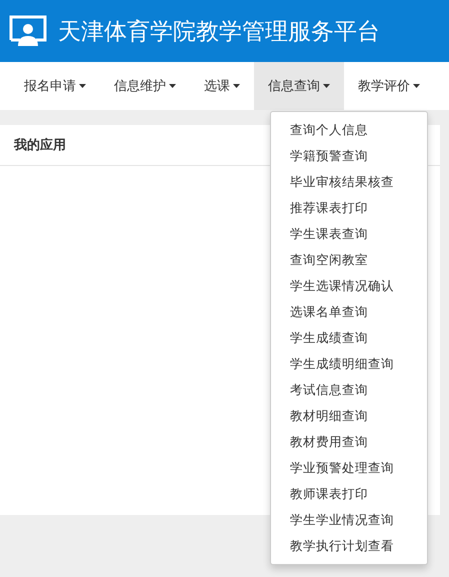 This screenshot has width=449, height=577. What do you see at coordinates (349, 208) in the screenshot?
I see `menu-item: 推荐课表打印` at bounding box center [349, 208].